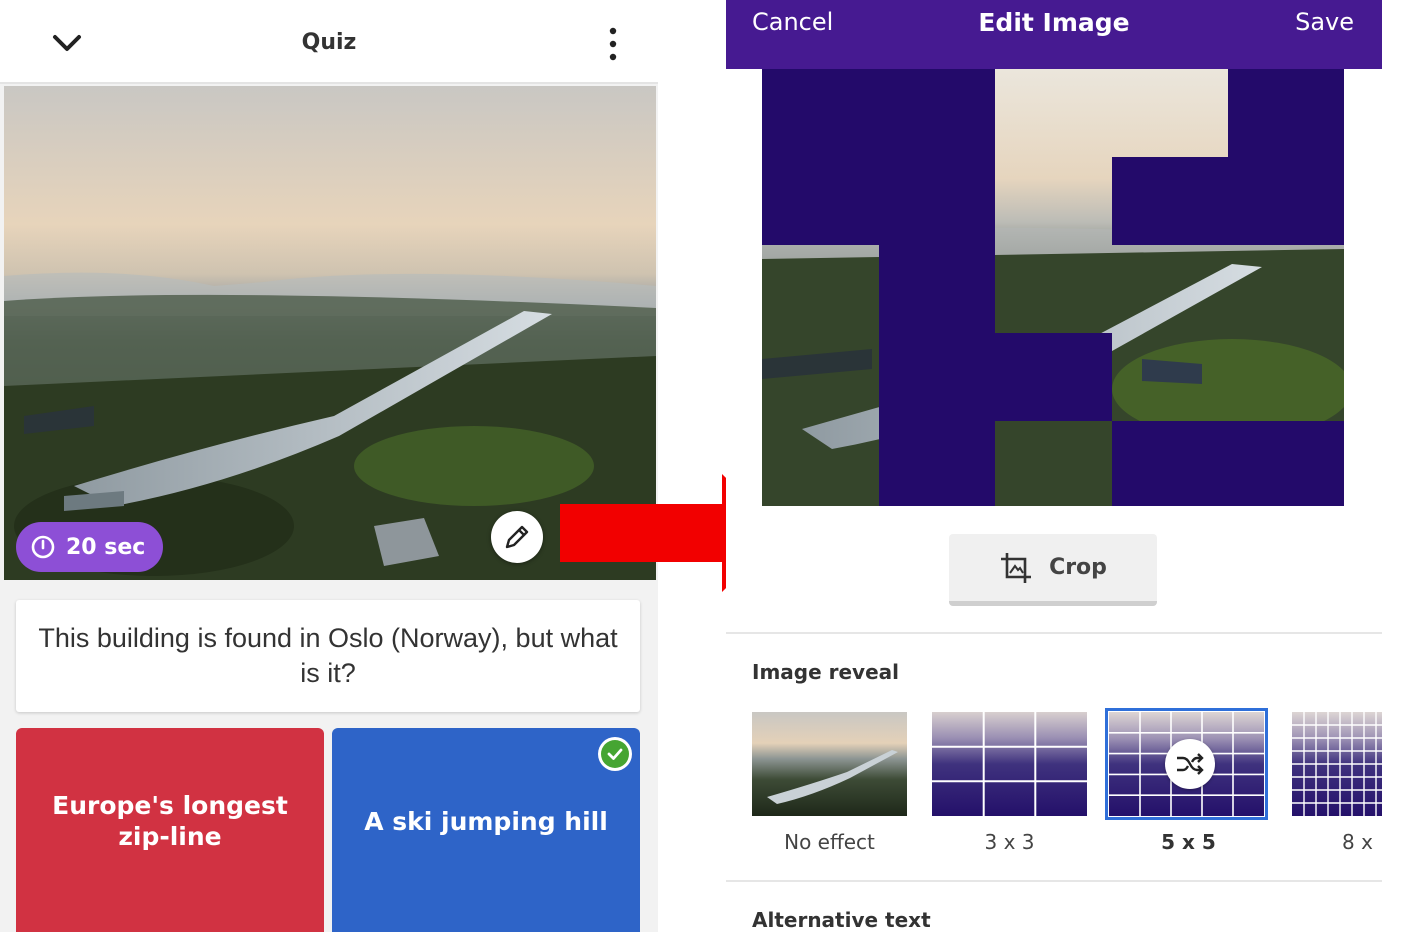 The image size is (1424, 932). I want to click on shuffle-icon, so click(1190, 764).